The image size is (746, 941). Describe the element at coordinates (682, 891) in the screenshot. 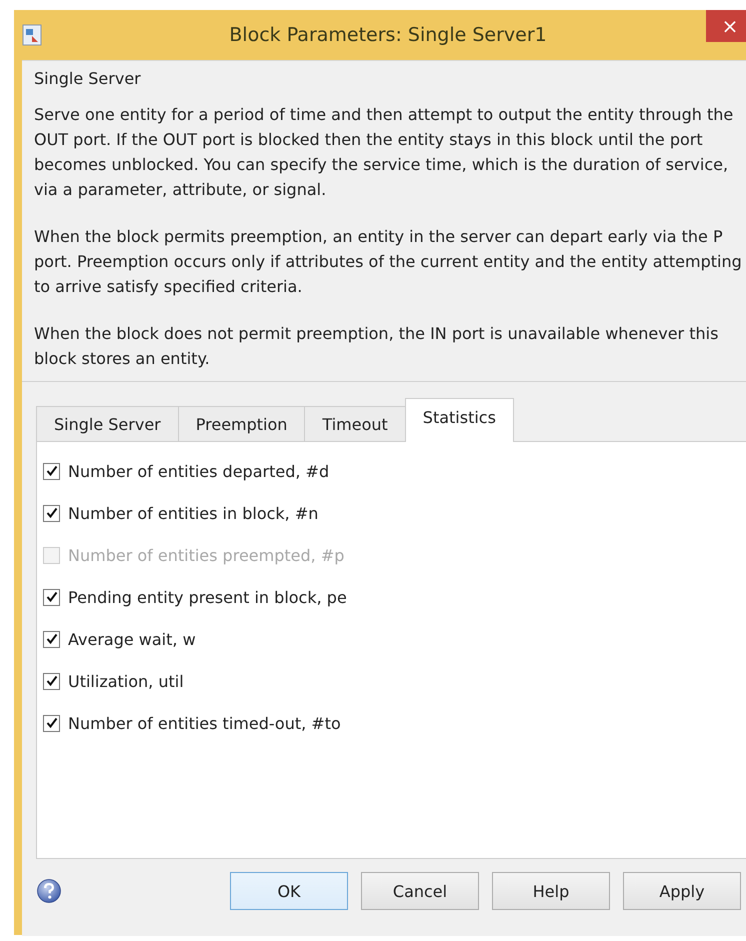

I see `dialog-button: Apply` at that location.